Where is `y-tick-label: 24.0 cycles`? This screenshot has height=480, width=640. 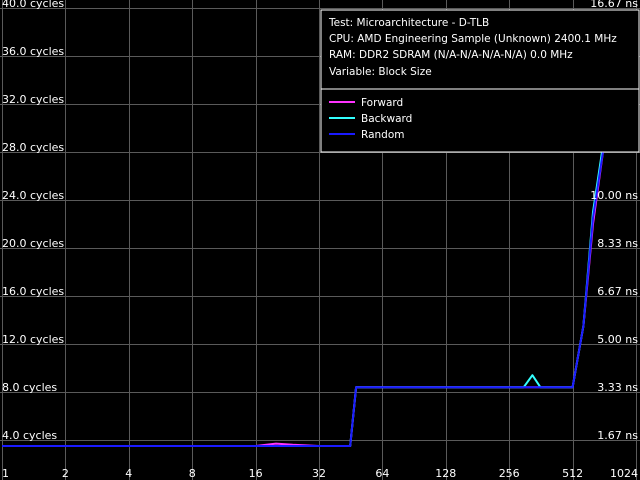 y-tick-label: 24.0 cycles is located at coordinates (33, 195).